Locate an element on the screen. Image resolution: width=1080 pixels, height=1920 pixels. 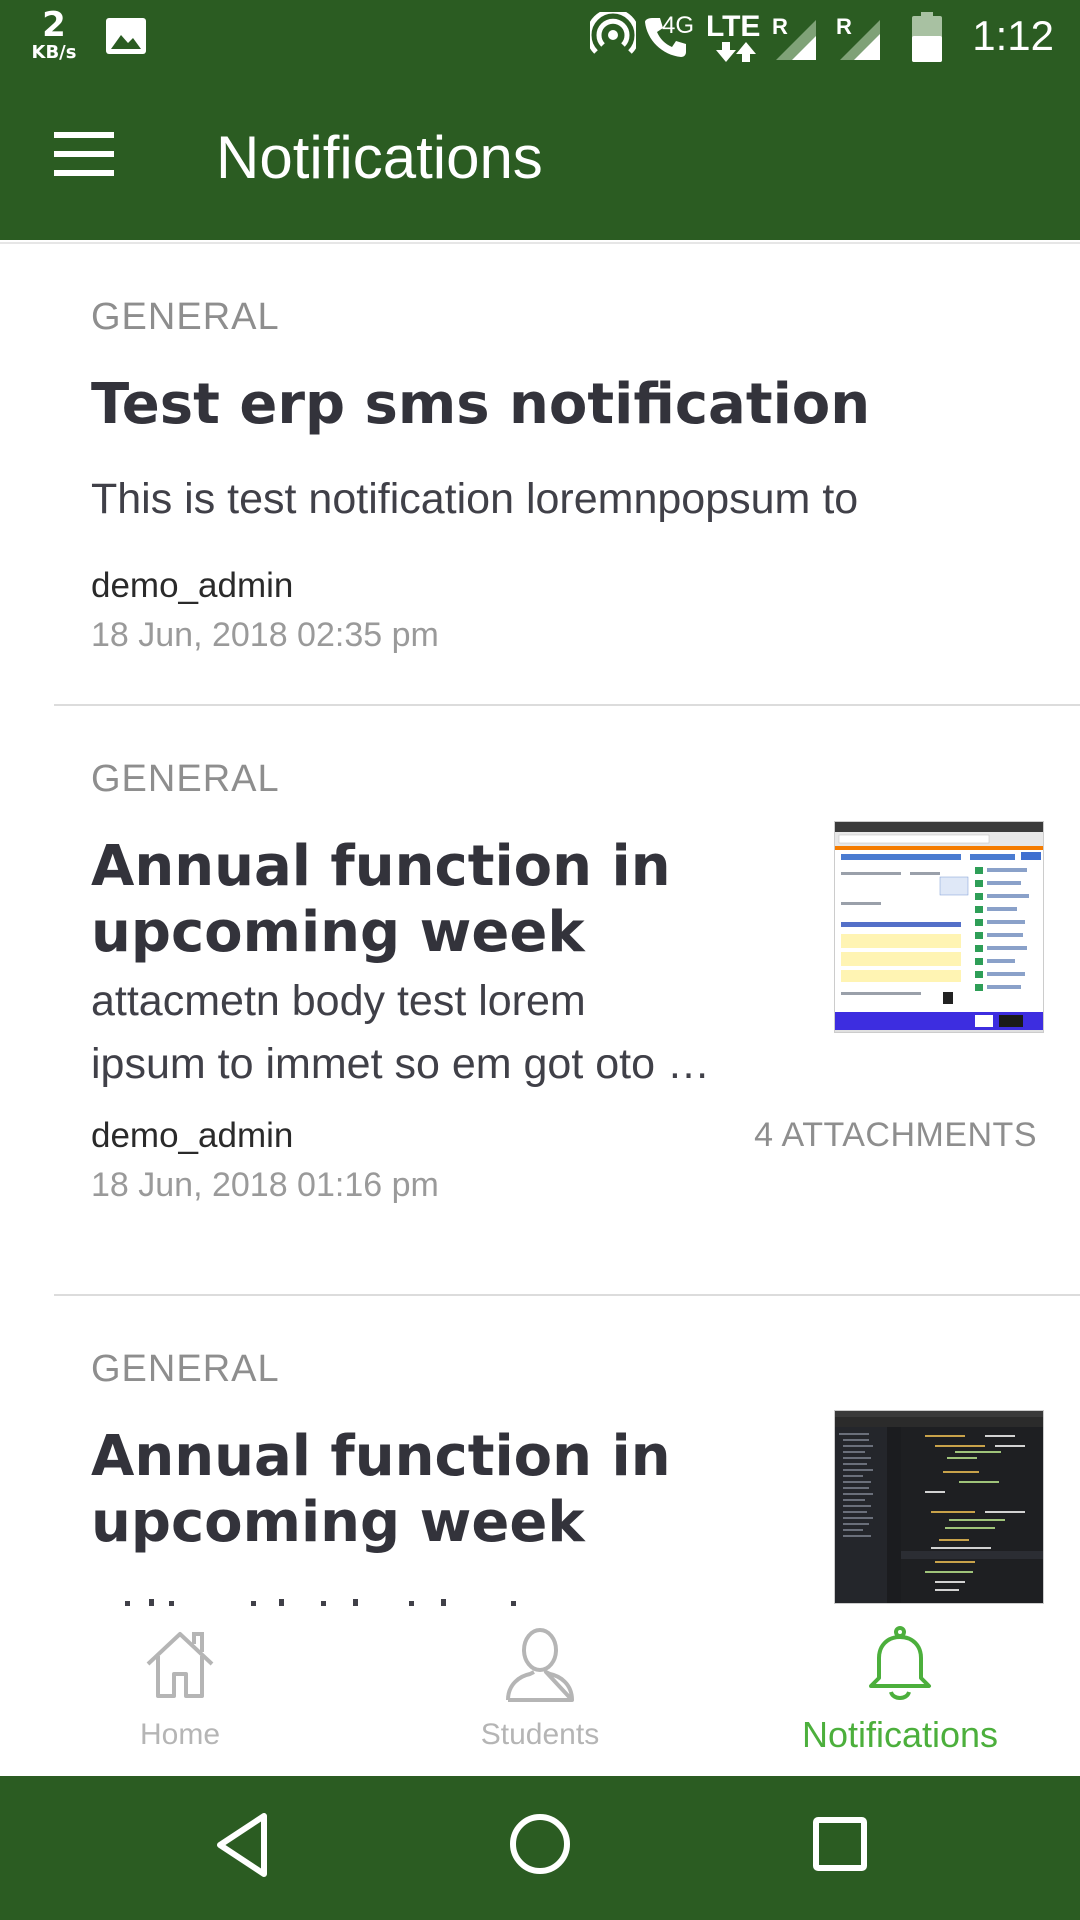
network-type-label: 4G is located at coordinates (678, 25).